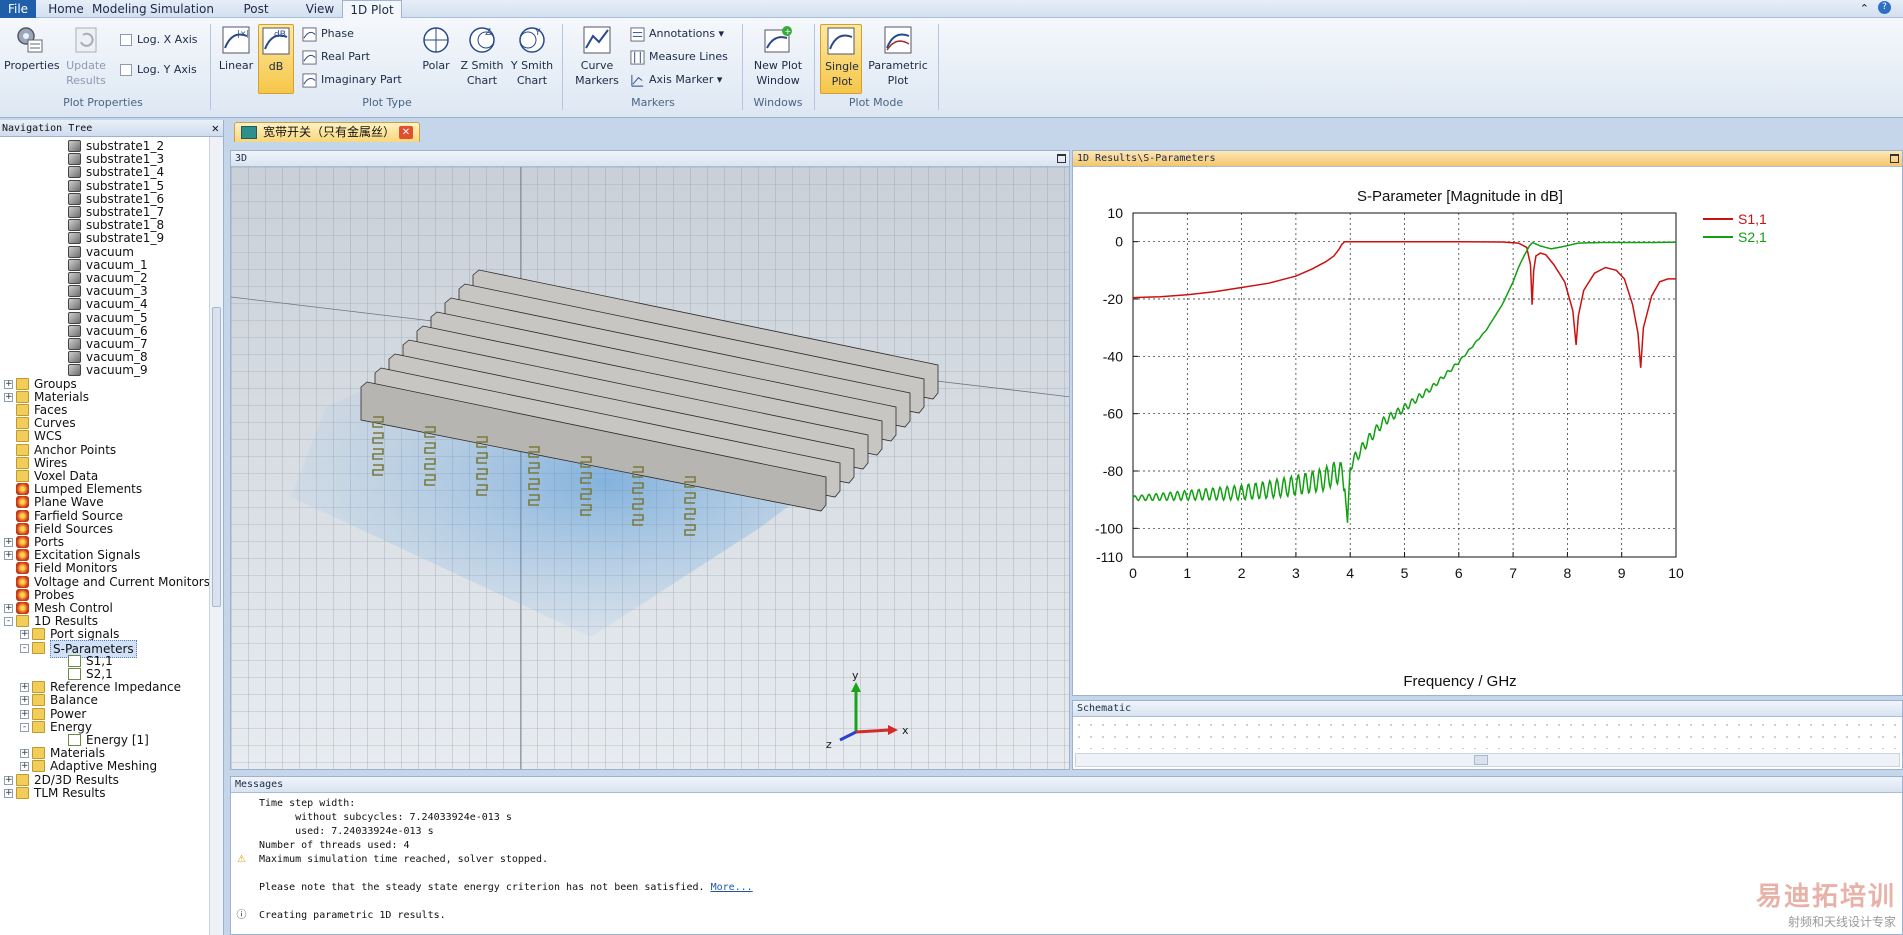 Image resolution: width=1903 pixels, height=935 pixels. Describe the element at coordinates (372, 9) in the screenshot. I see `menu-1d-plot: 1D Plot` at that location.